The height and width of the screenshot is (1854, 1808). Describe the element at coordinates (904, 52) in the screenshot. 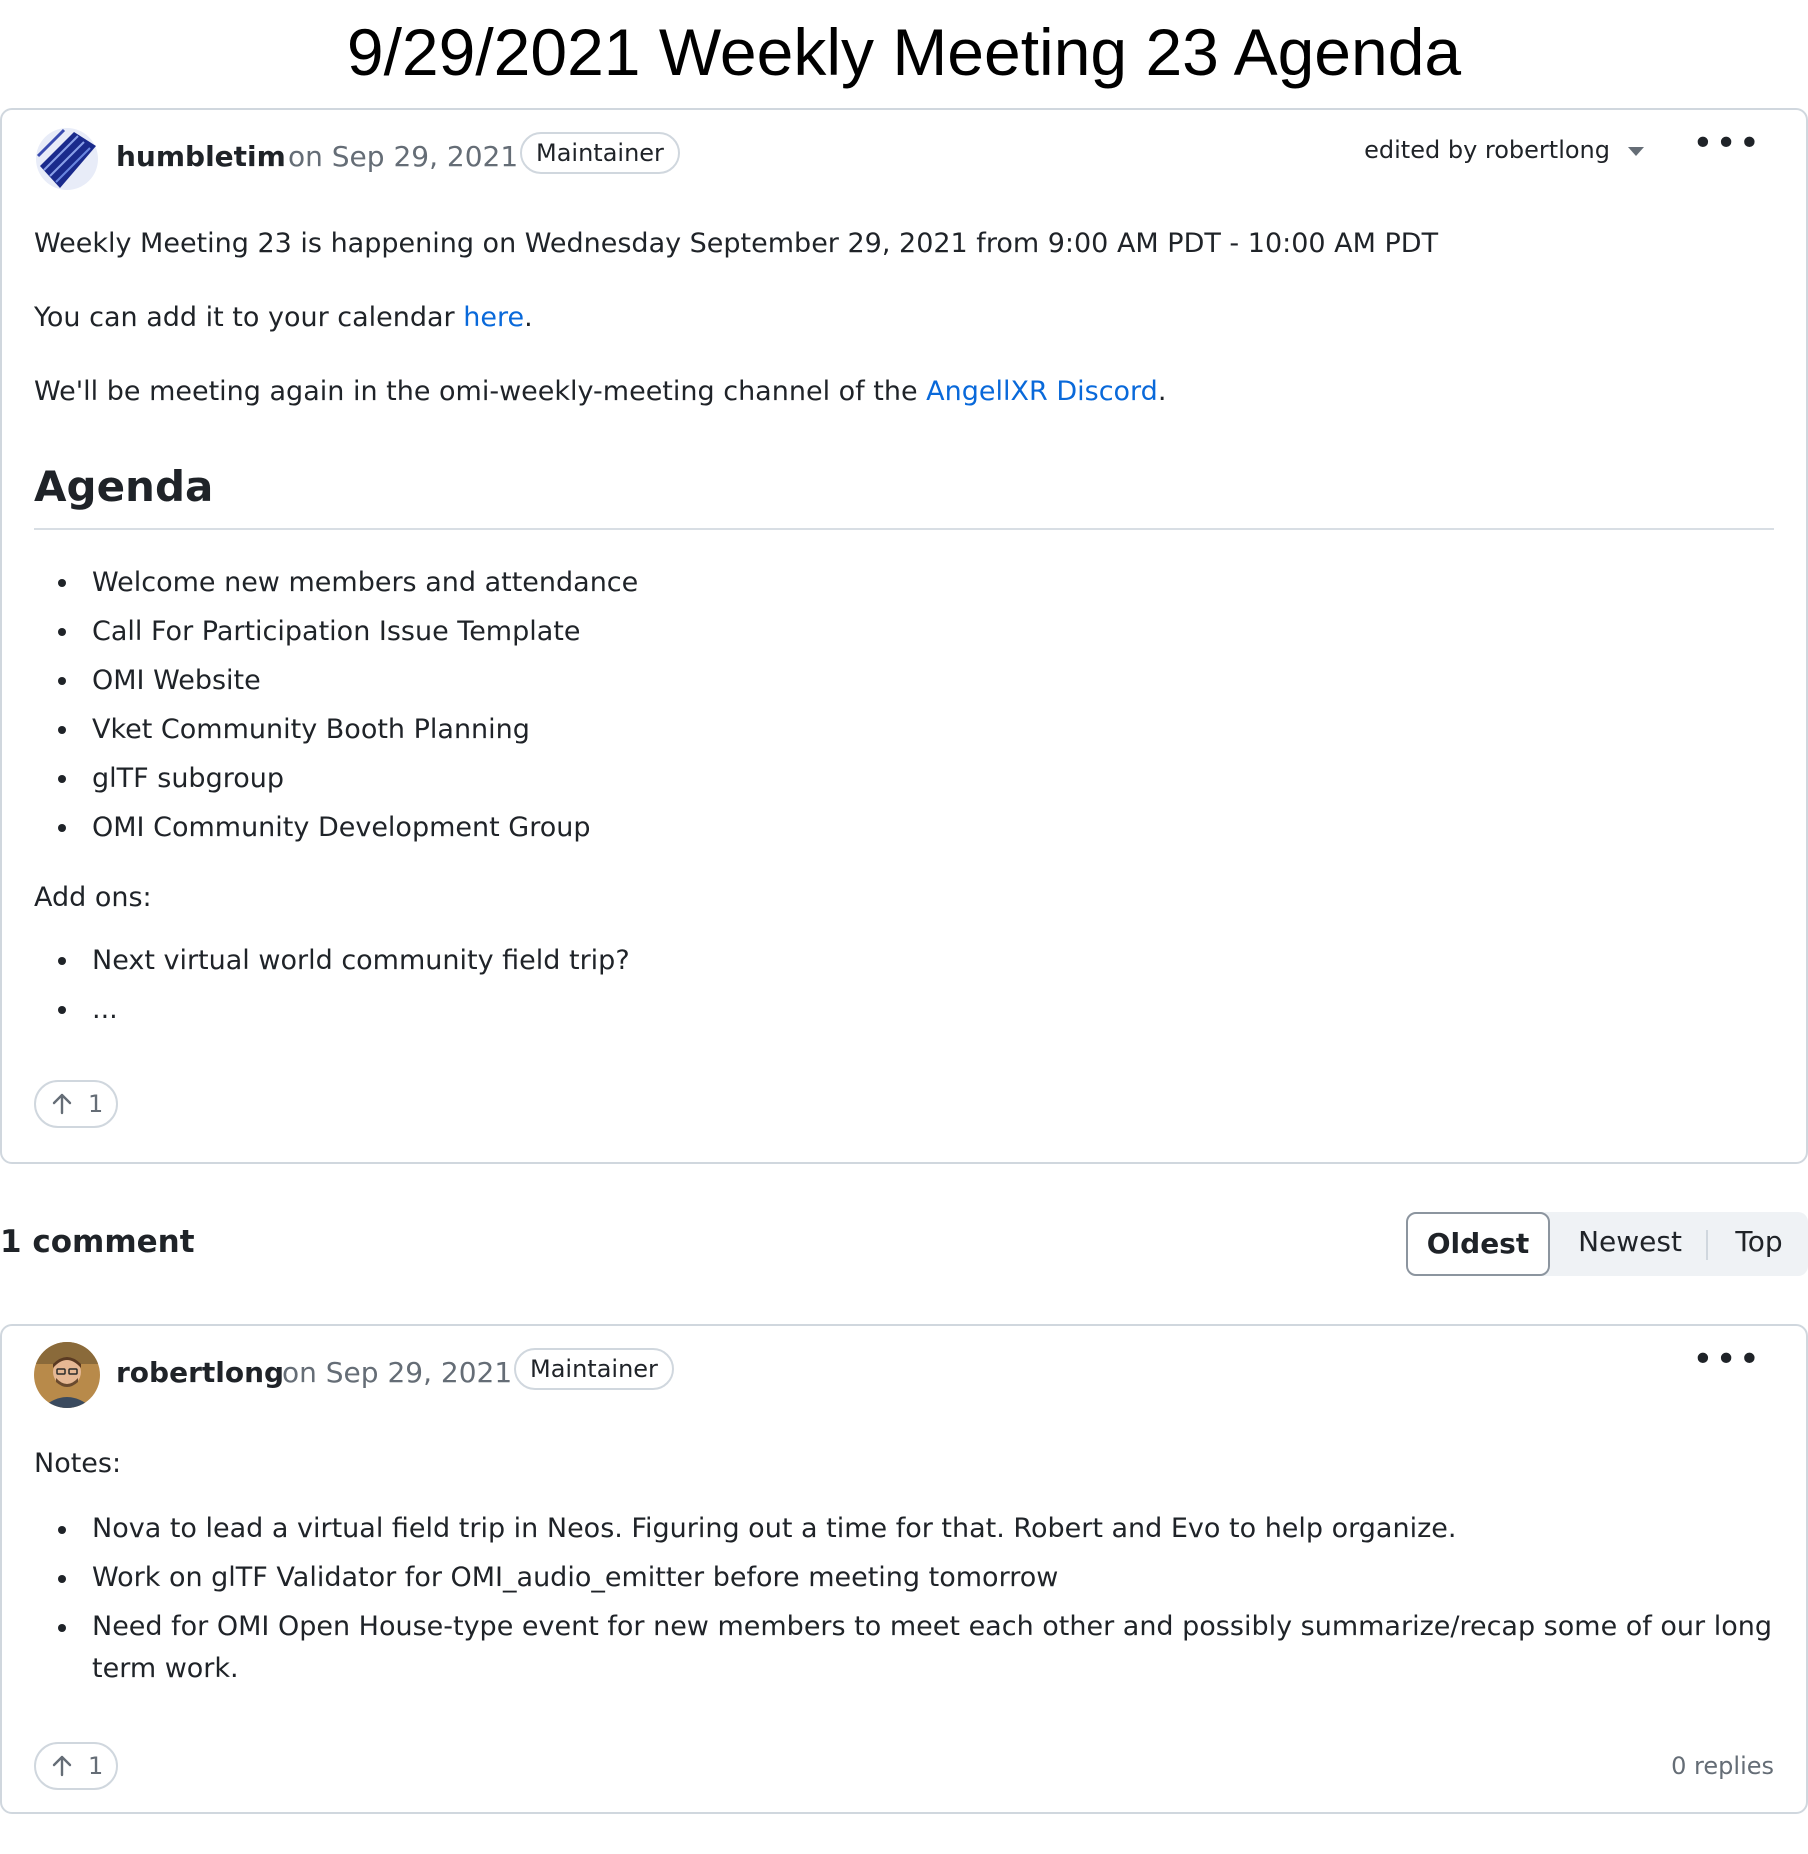

I see `page-title: 9/29/2021 Weekly Meeting 23 Agenda` at that location.